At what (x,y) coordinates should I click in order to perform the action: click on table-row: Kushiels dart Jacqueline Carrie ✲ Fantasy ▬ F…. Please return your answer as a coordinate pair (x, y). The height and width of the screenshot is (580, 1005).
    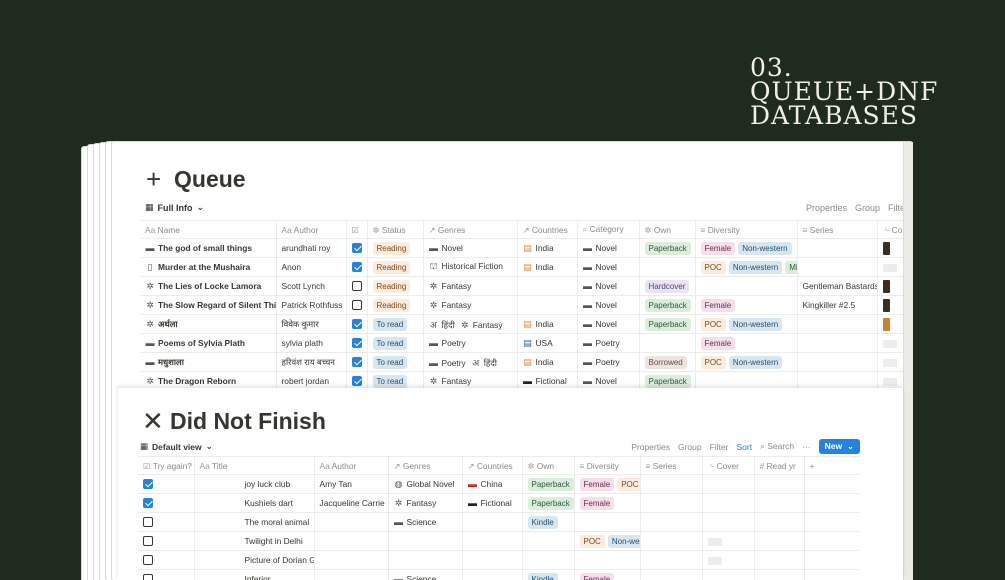
    Looking at the image, I should click on (499, 503).